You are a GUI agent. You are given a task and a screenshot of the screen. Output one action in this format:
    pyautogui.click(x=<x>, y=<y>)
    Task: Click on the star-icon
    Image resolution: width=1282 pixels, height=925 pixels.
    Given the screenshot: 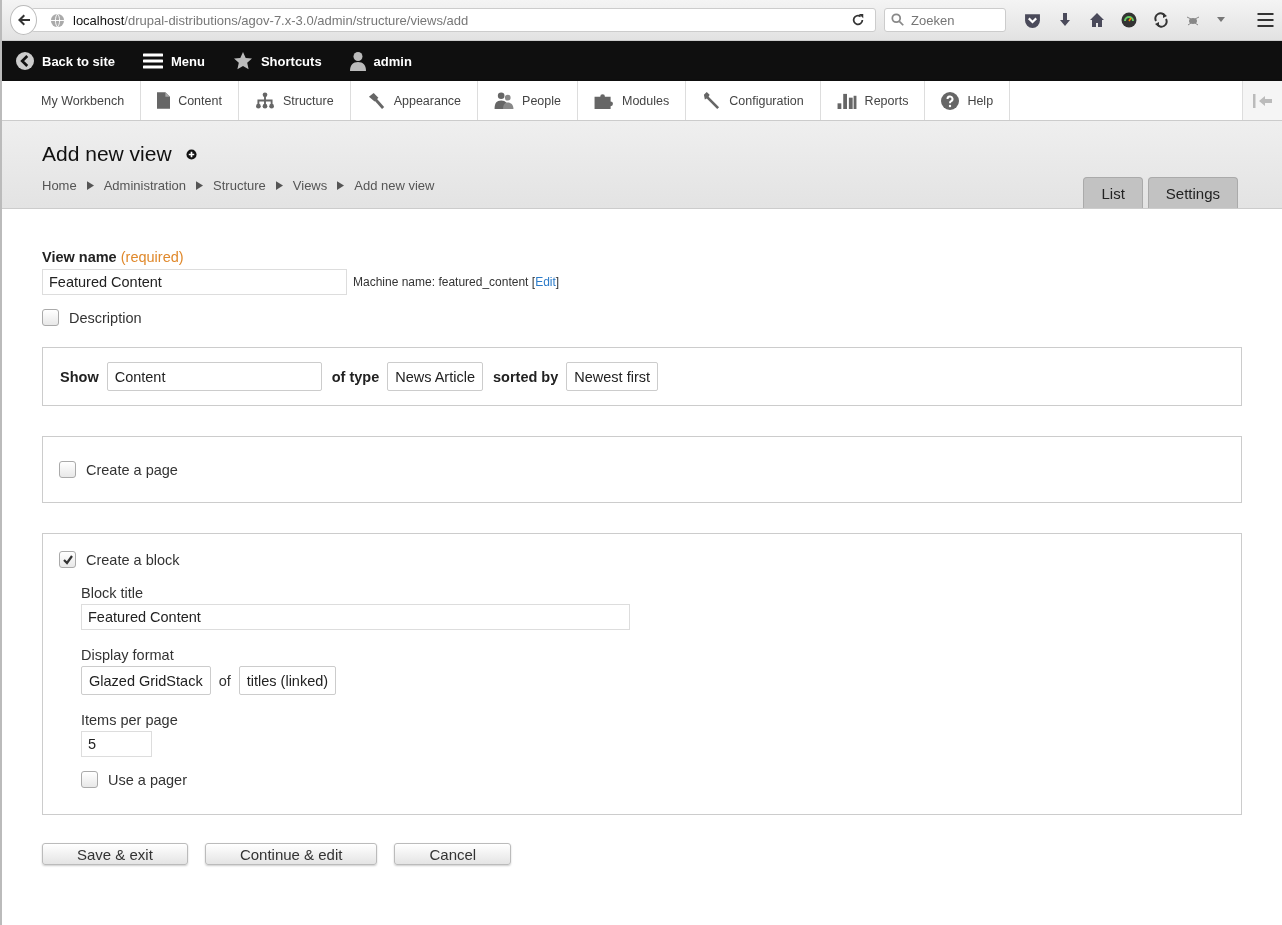 What is the action you would take?
    pyautogui.click(x=242, y=61)
    